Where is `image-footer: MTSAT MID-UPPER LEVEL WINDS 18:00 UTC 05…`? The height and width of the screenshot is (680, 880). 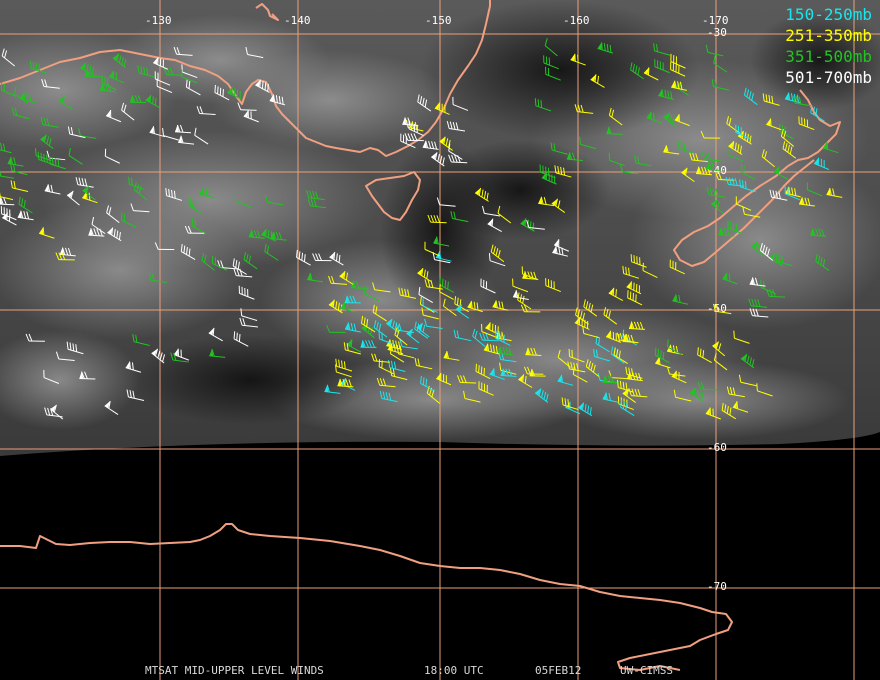
image-footer: MTSAT MID-UPPER LEVEL WINDS 18:00 UTC 05… is located at coordinates (440, 671).